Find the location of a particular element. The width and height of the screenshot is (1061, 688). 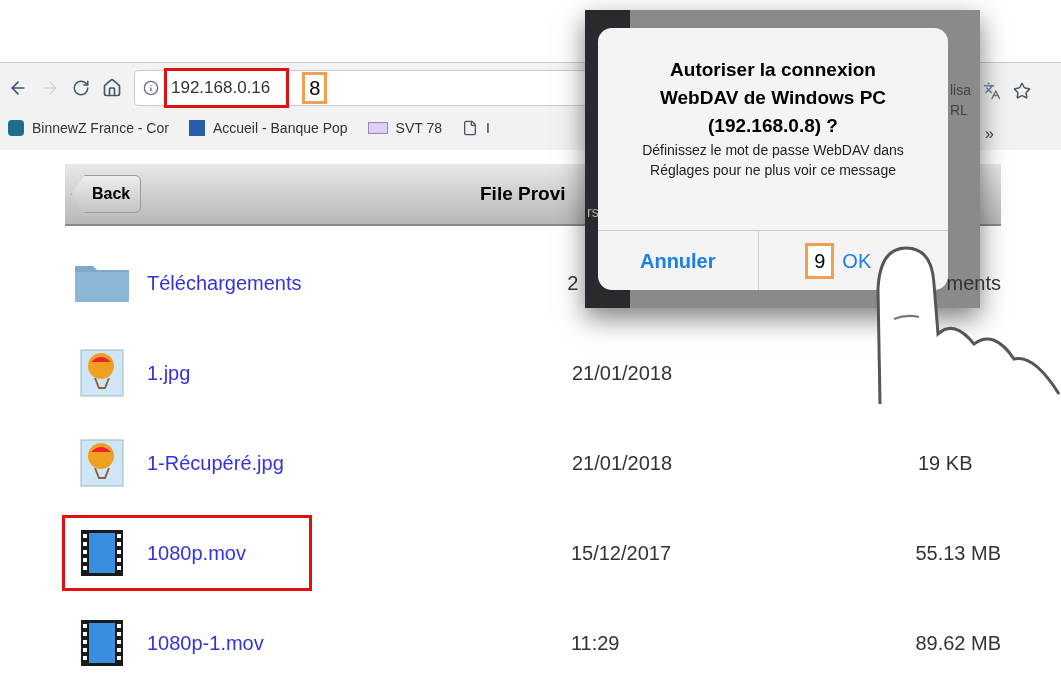

translate-icon is located at coordinates (992, 91).